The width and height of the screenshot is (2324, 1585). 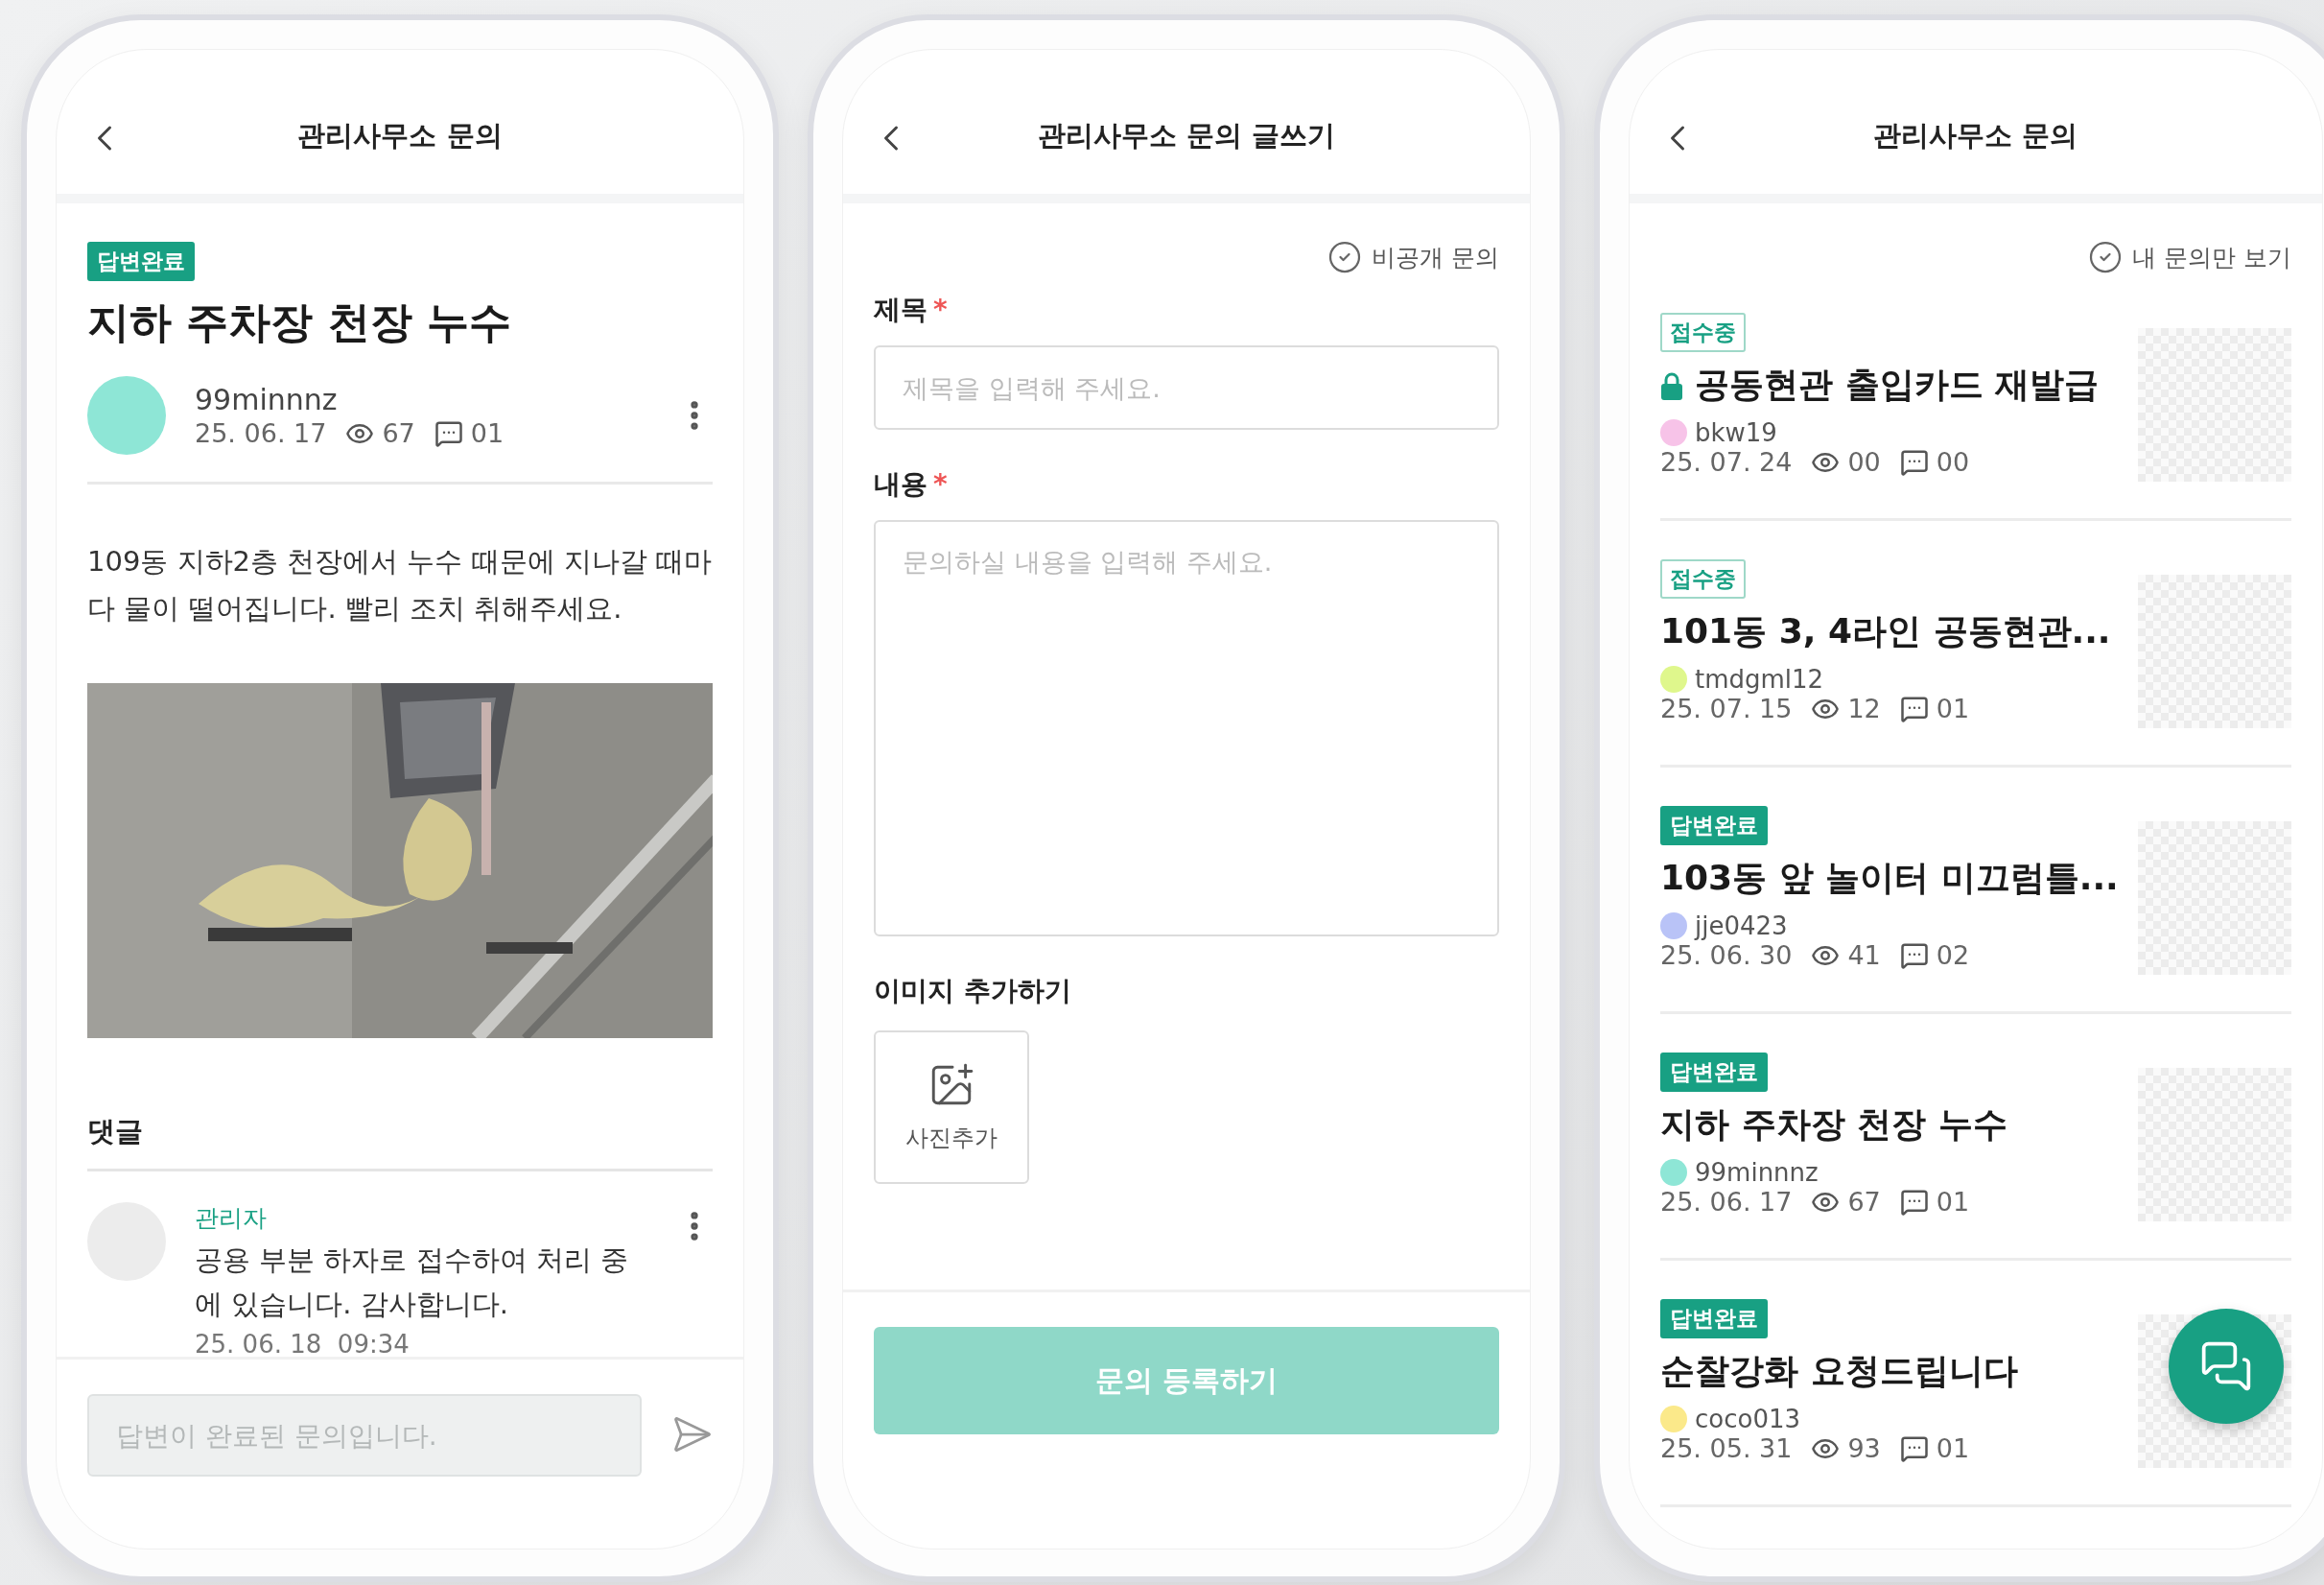 I want to click on add-photo-button: 사진추가, so click(x=951, y=1107).